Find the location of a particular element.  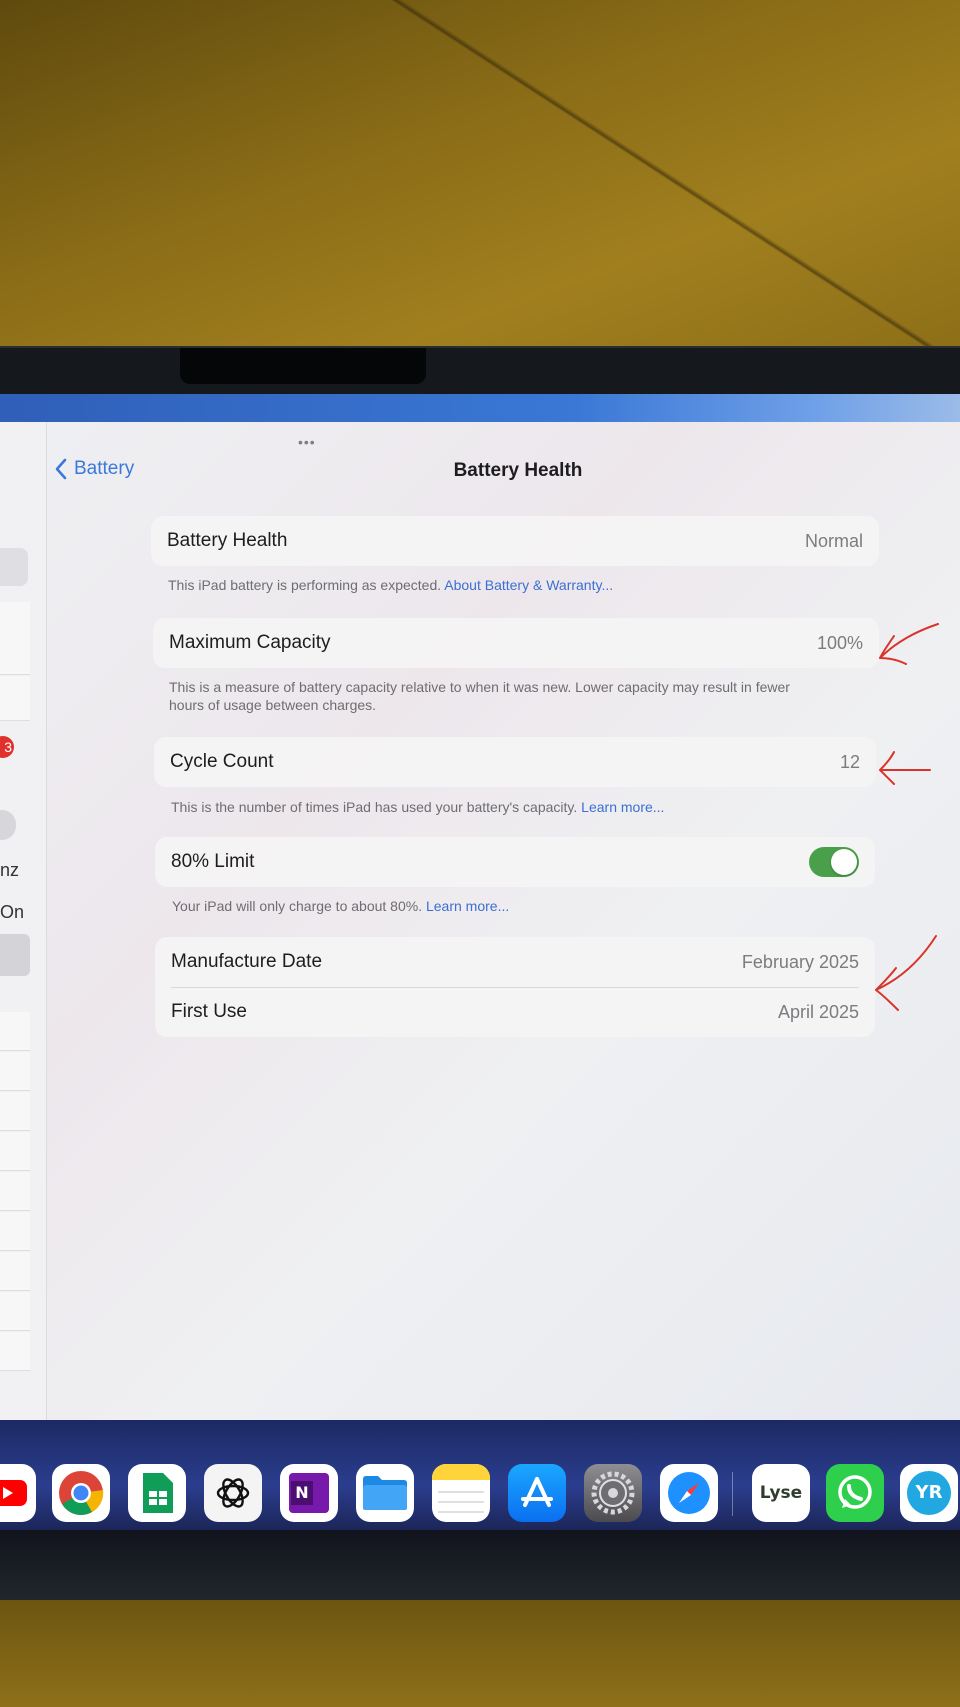

compass-icon is located at coordinates (689, 1493).